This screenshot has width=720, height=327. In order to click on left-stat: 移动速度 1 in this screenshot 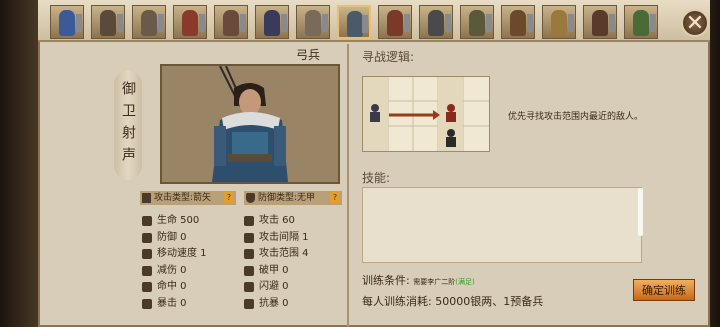, I will do `click(174, 254)`.